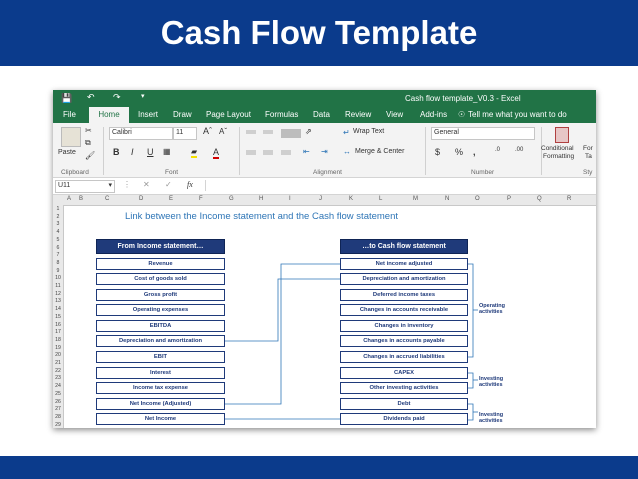 The height and width of the screenshot is (479, 638). Describe the element at coordinates (319, 32) in the screenshot. I see `slide-title: Cash Flow Template` at that location.